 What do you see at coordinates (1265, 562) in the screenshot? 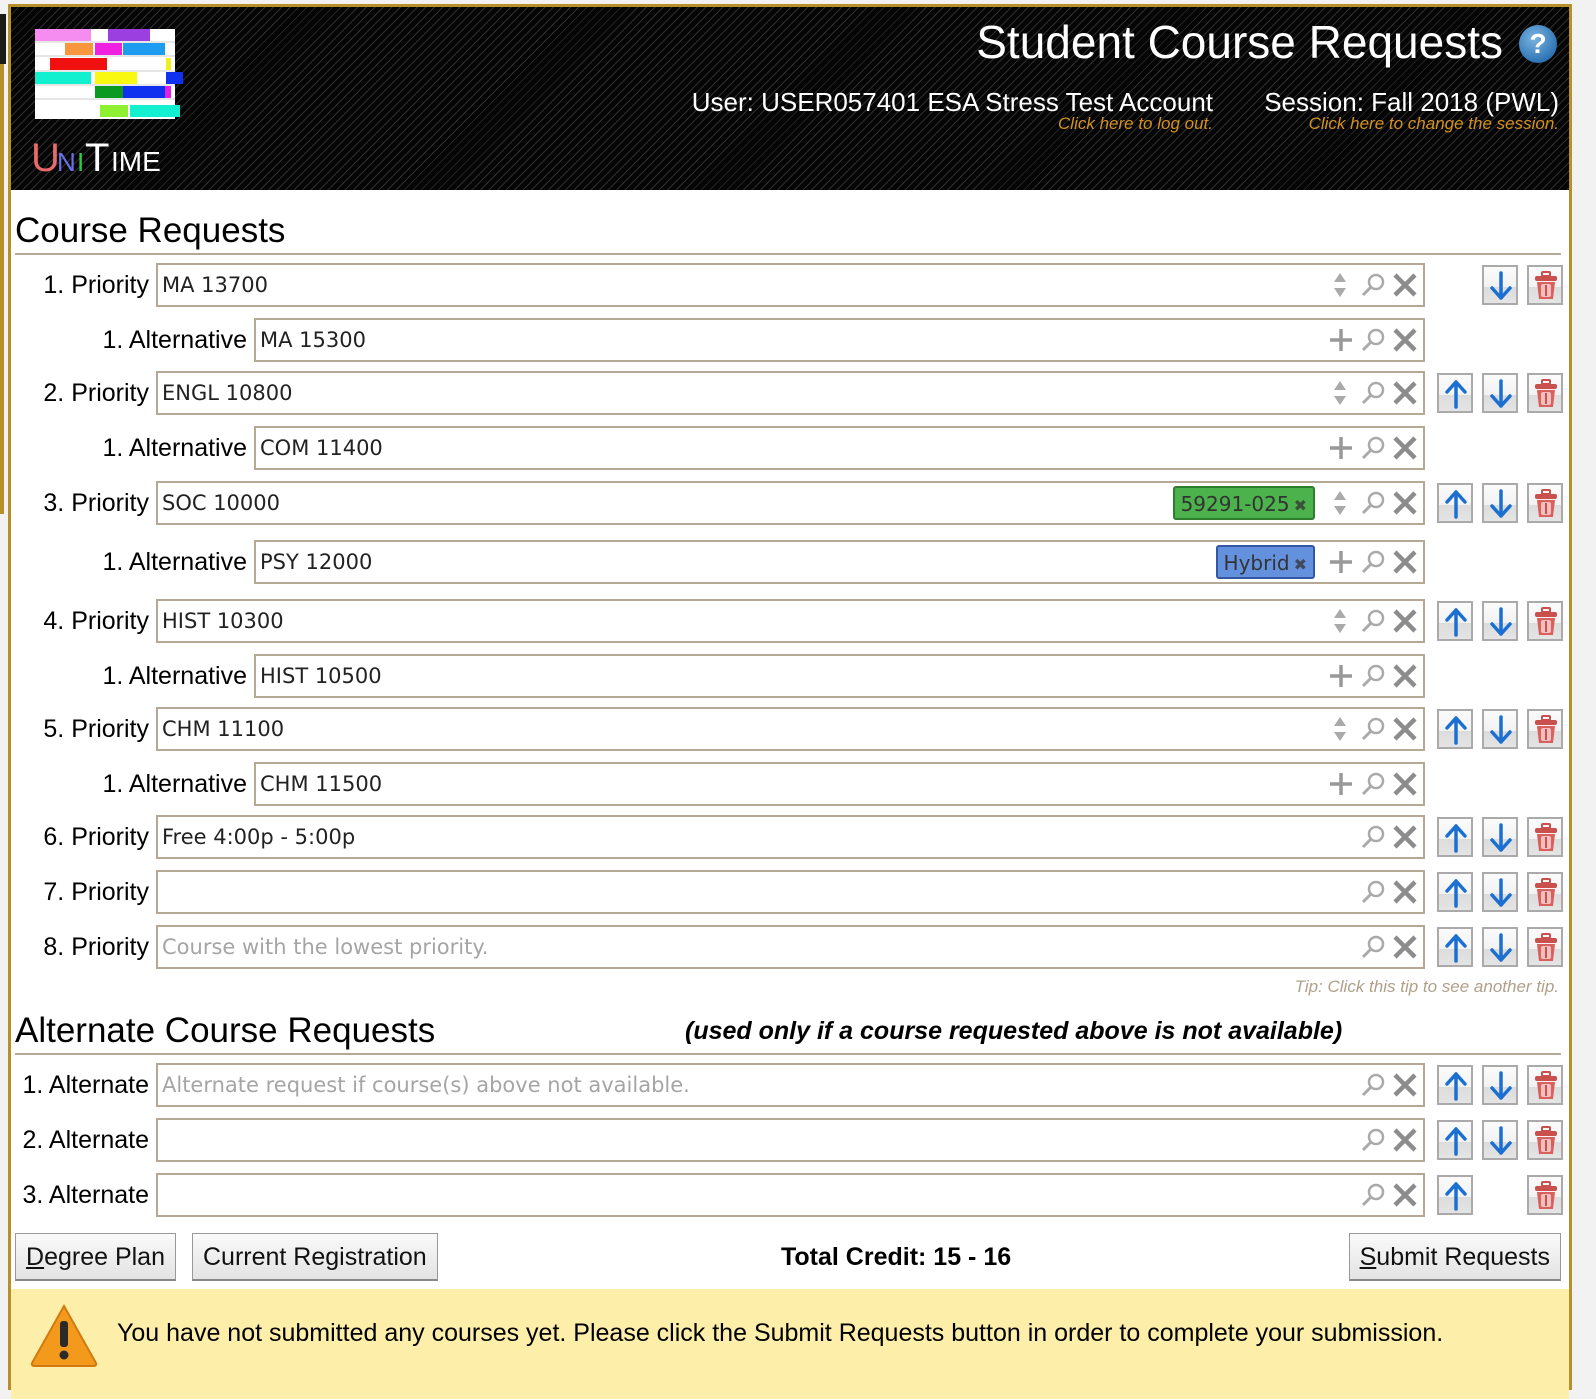
I see `preference-chip: Hybrid ✖` at bounding box center [1265, 562].